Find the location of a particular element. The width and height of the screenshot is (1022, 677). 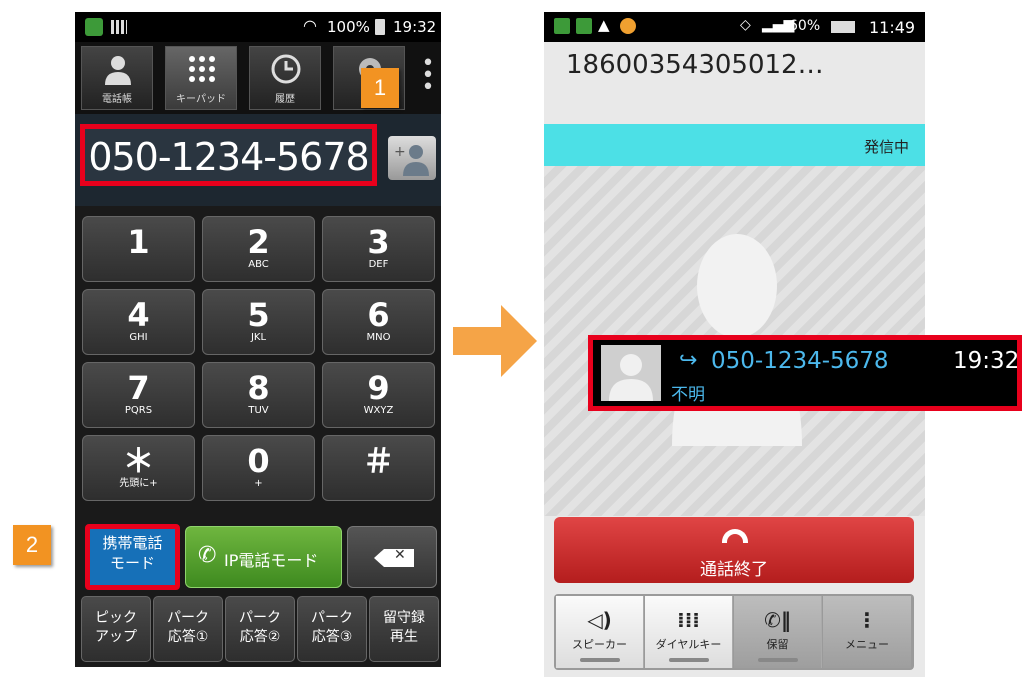

popup-time: 19:32 is located at coordinates (986, 361).